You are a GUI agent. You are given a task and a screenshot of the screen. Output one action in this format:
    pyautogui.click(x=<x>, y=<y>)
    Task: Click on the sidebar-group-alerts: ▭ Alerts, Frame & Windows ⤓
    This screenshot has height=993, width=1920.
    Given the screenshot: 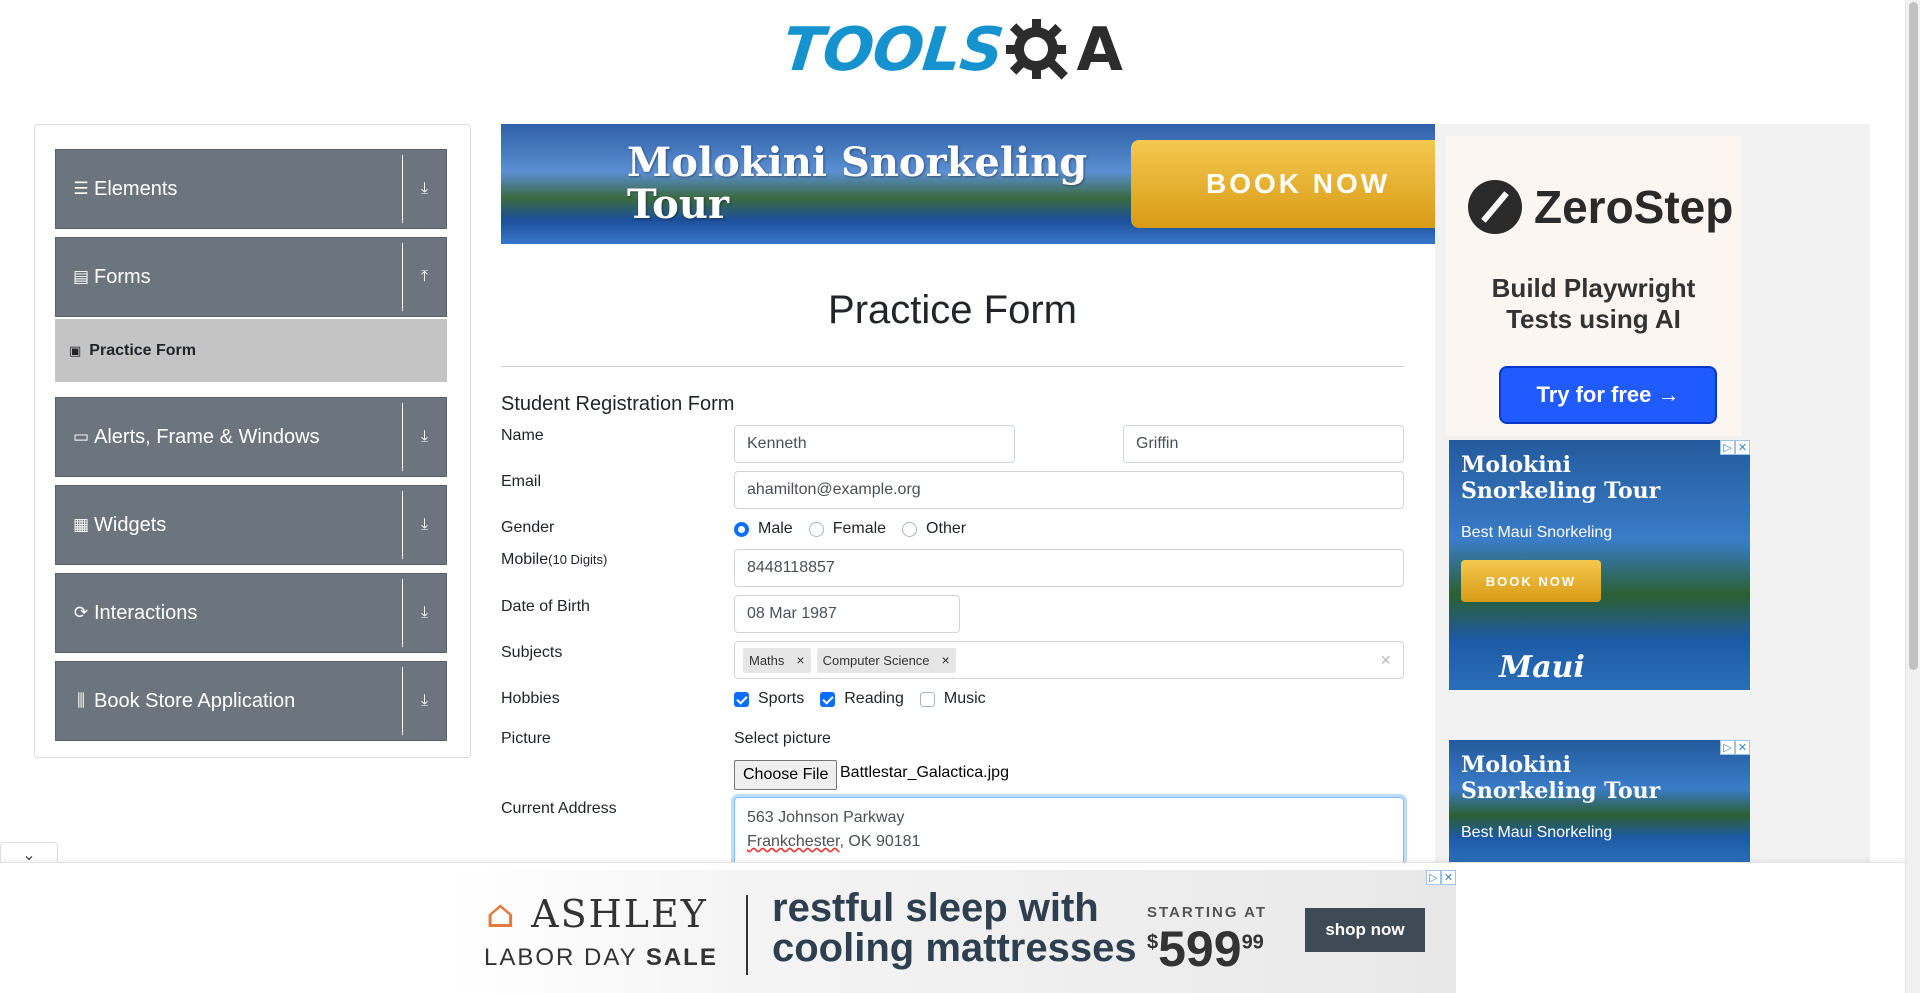 What is the action you would take?
    pyautogui.click(x=251, y=437)
    